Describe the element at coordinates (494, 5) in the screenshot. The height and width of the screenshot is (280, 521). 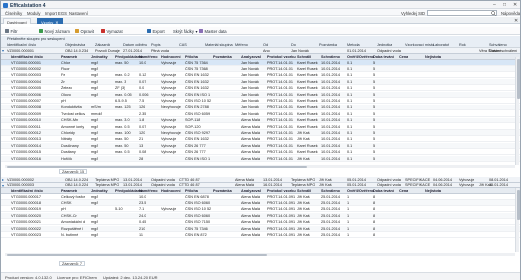
I see `minimize-button: –` at that location.